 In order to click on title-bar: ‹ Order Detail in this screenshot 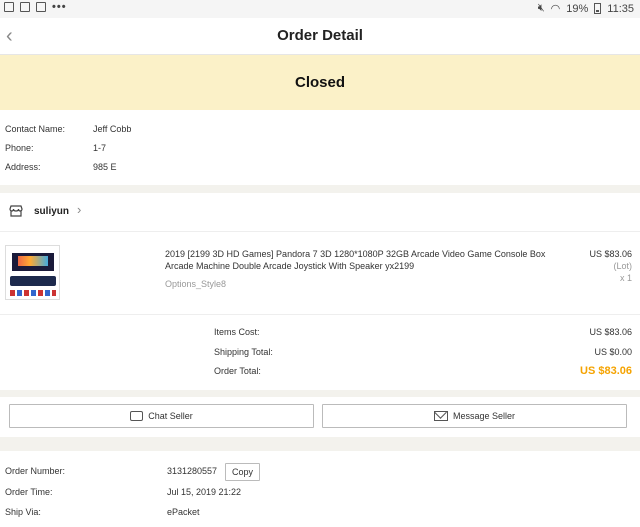, I will do `click(320, 36)`.